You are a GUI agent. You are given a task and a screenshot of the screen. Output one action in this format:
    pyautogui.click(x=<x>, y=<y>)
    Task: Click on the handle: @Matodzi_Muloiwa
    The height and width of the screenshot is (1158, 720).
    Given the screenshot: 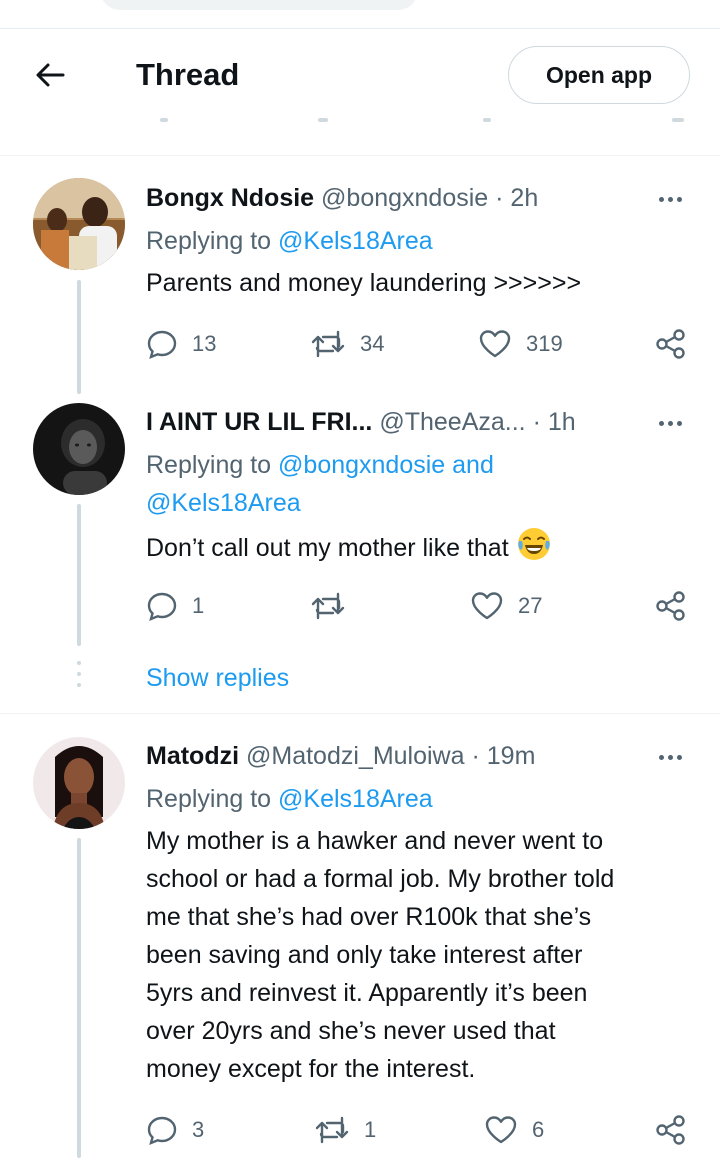 What is the action you would take?
    pyautogui.click(x=355, y=756)
    